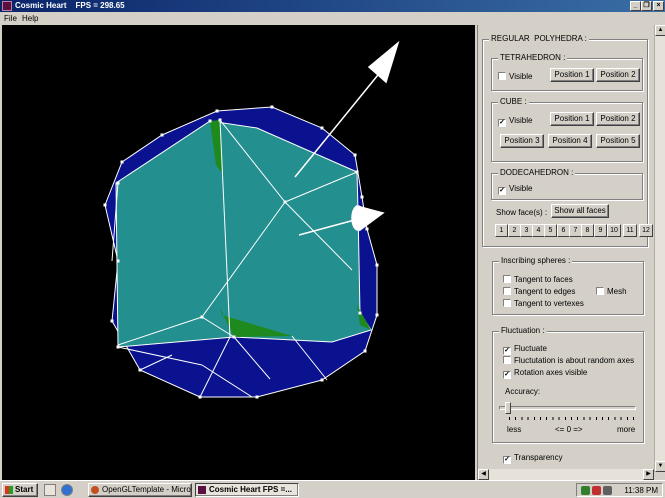 The width and height of the screenshot is (665, 498). I want to click on transparency-checkbox: ✓ Transparency, so click(533, 458).